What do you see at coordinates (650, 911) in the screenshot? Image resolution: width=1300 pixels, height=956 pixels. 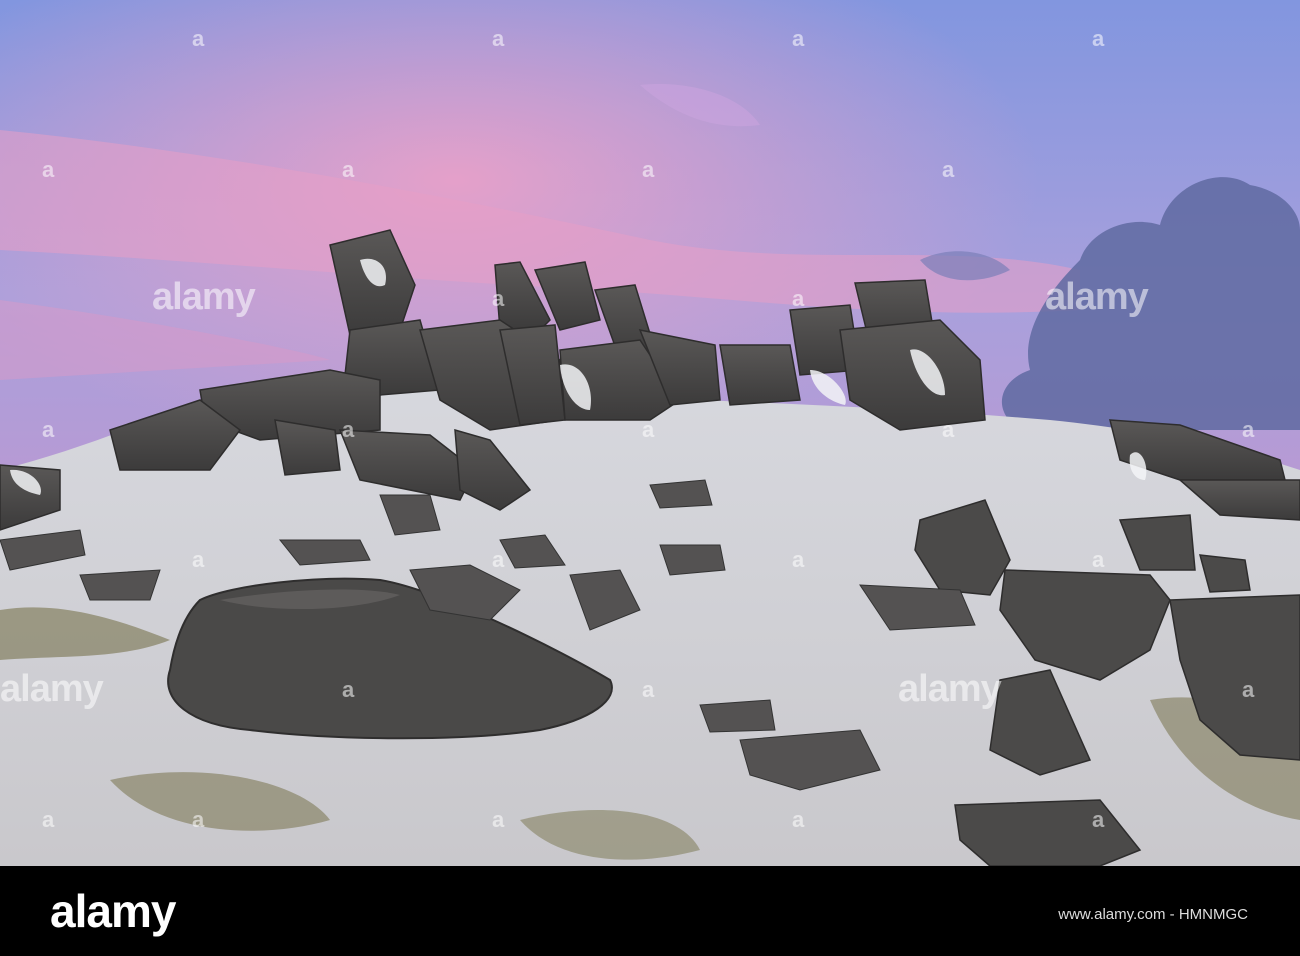 I see `footer-bar: alamy www.alamy.com - HMNMGC` at bounding box center [650, 911].